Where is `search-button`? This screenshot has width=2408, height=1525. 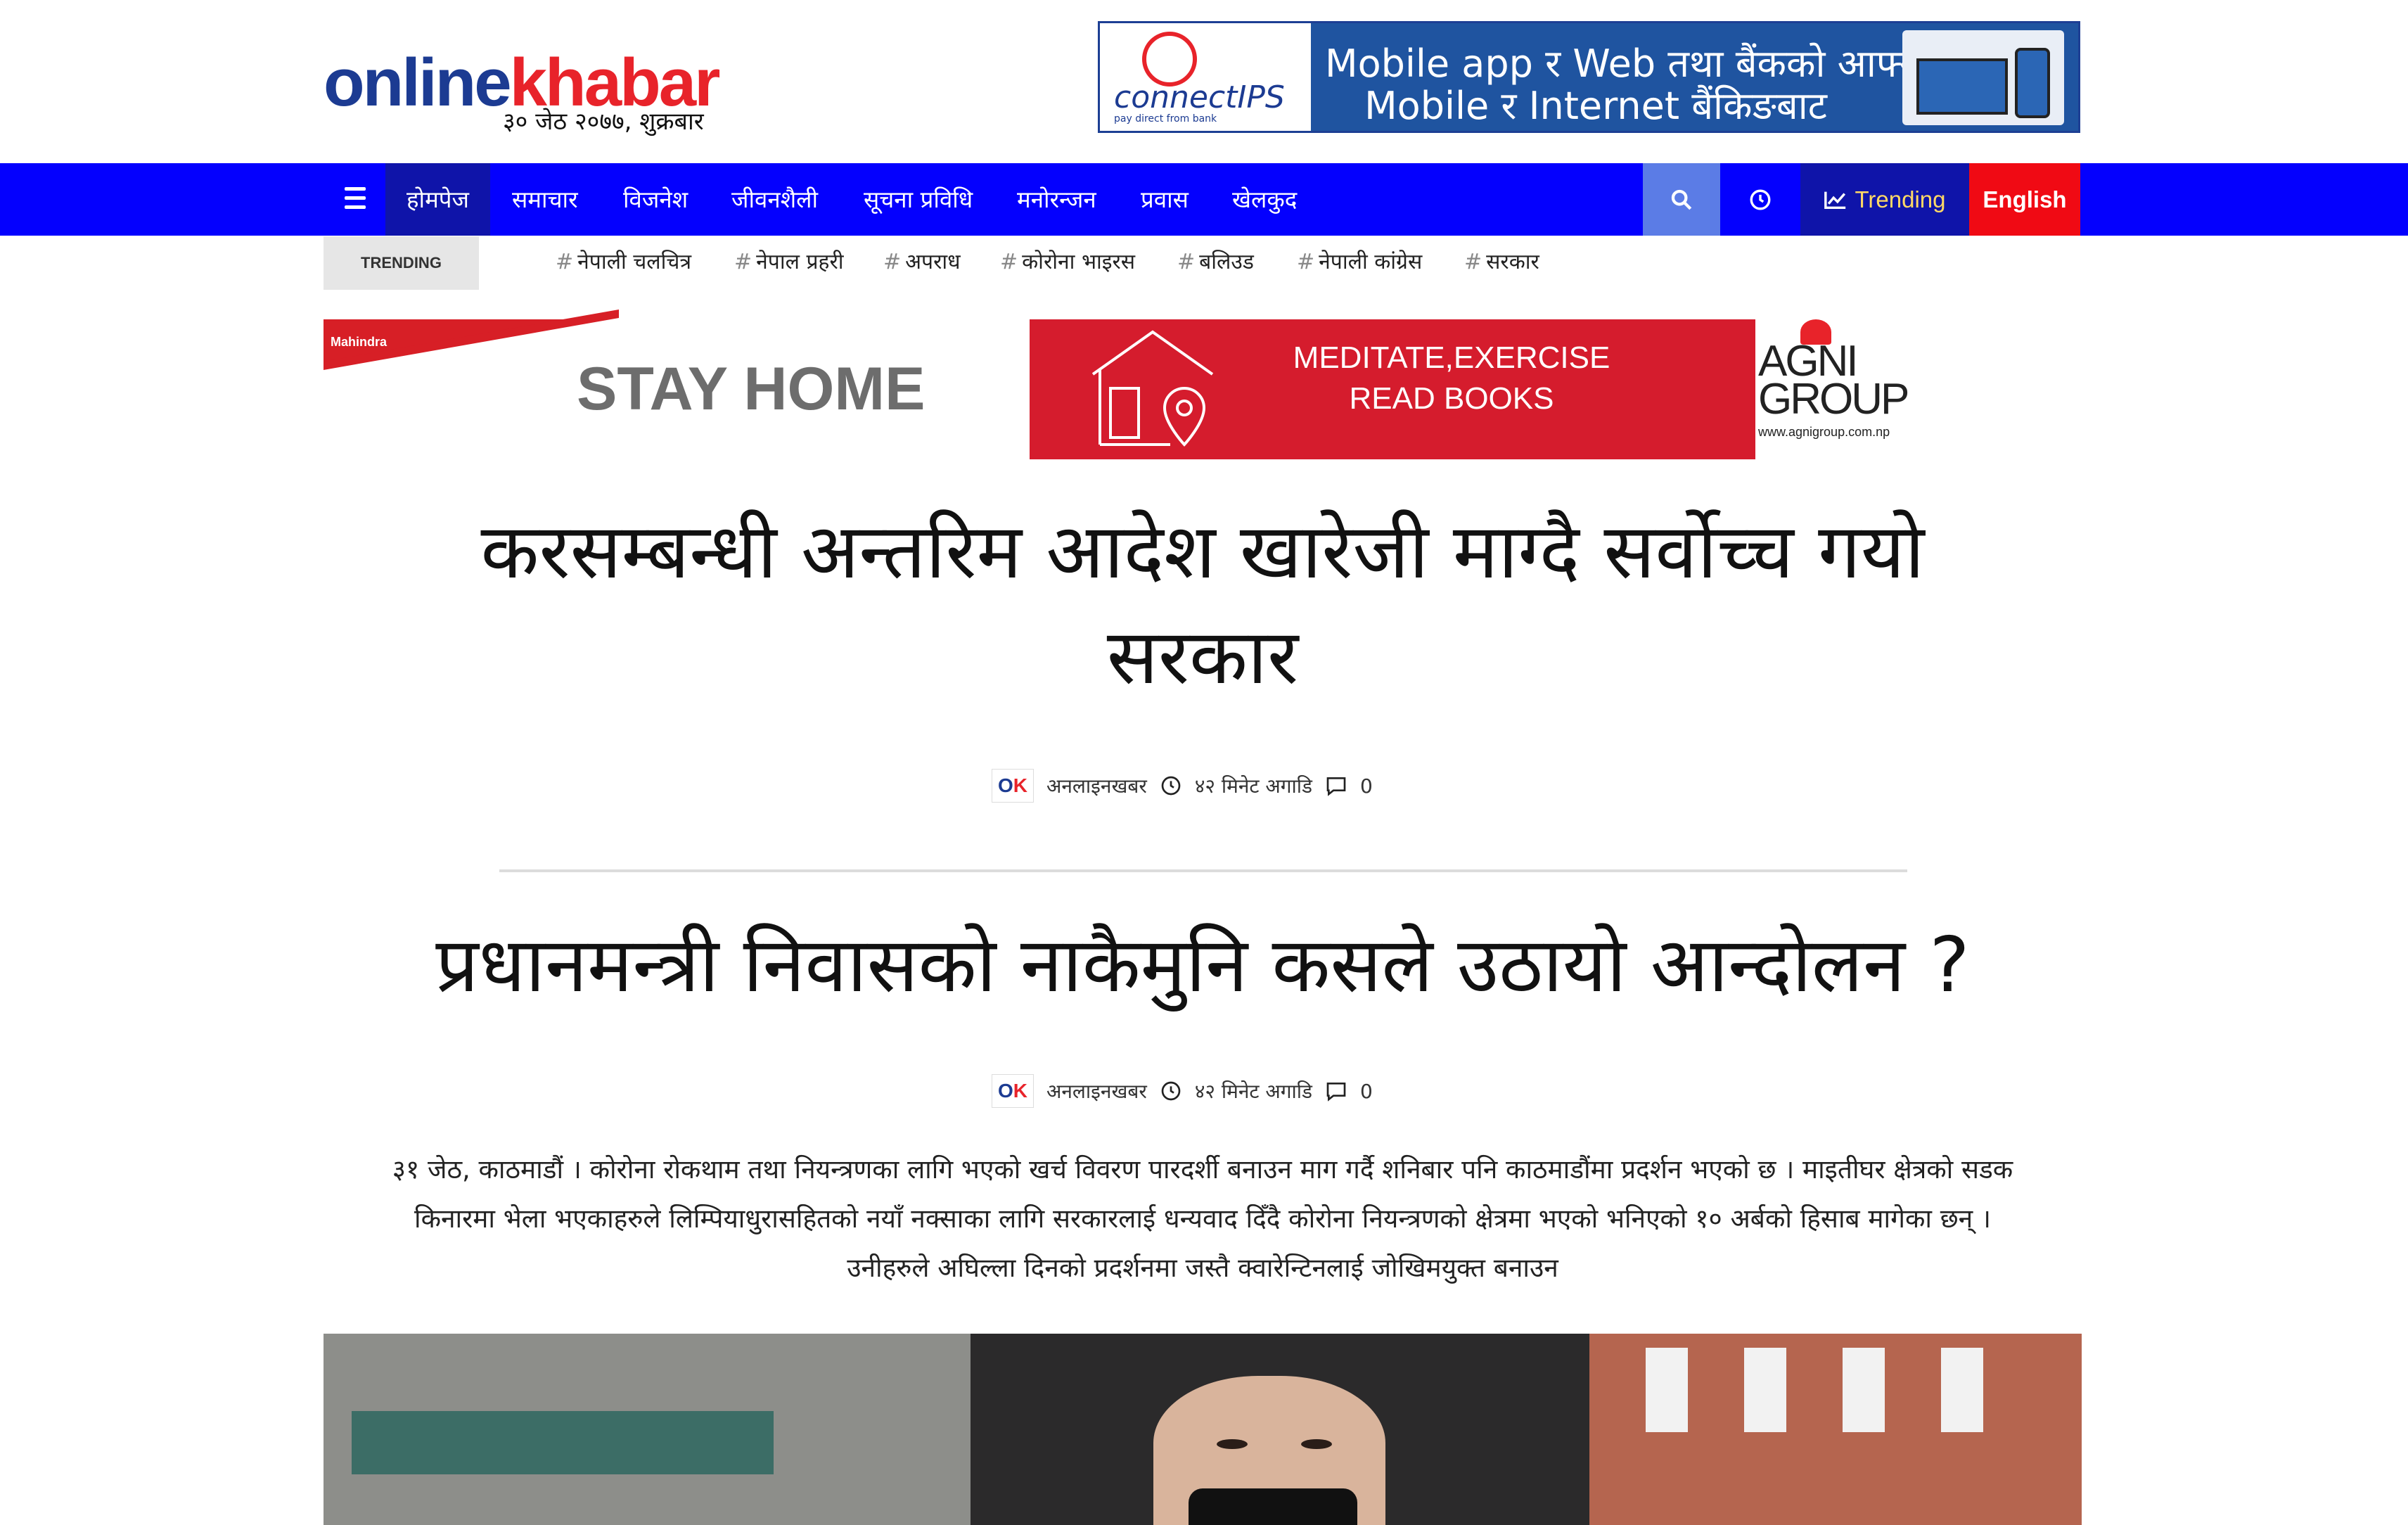
search-button is located at coordinates (1681, 199).